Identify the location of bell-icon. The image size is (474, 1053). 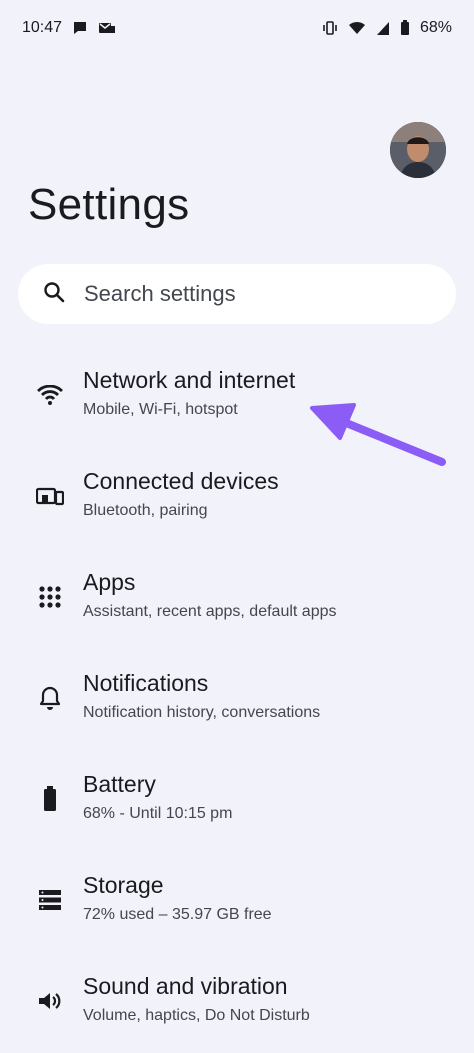
(50, 698).